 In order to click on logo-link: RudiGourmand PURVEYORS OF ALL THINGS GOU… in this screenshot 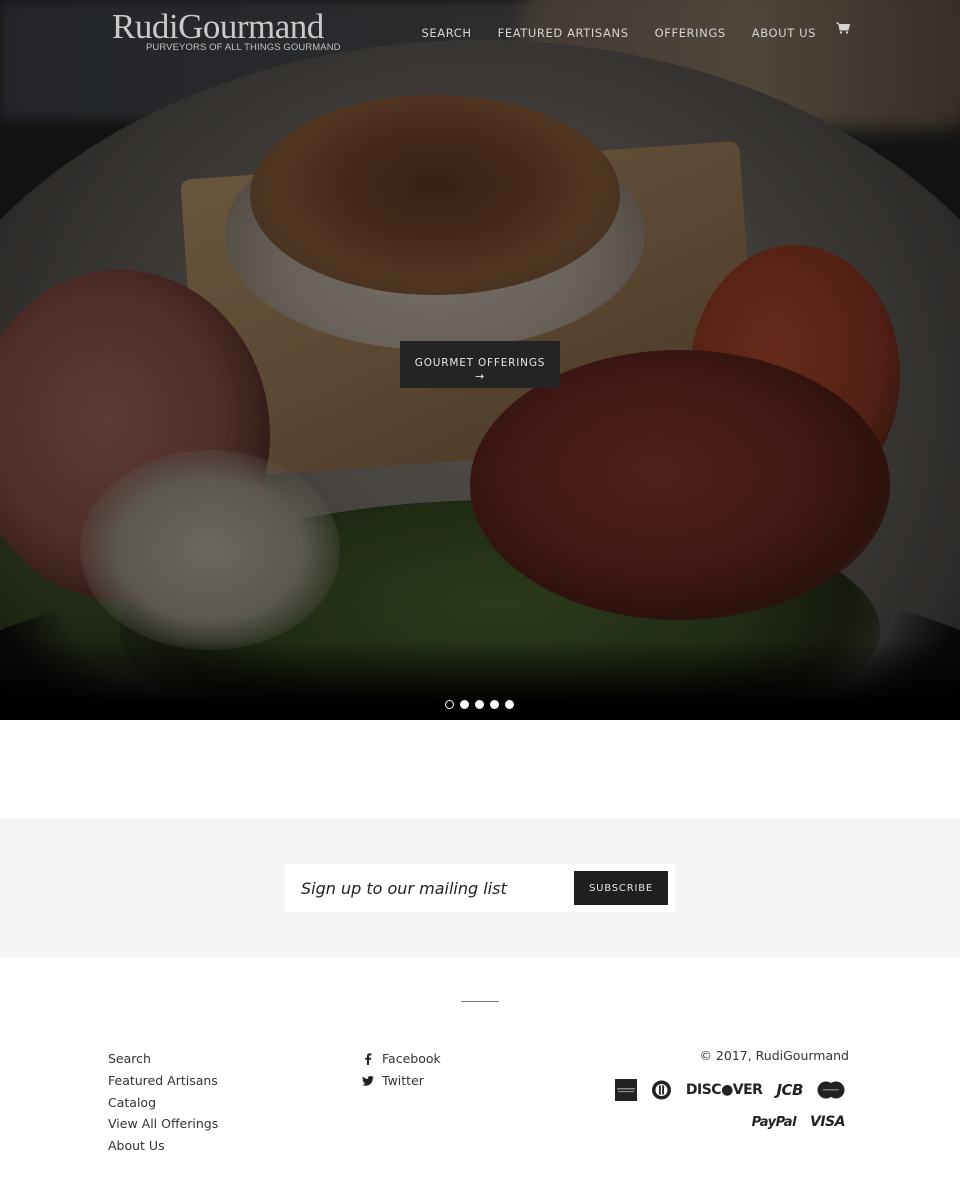, I will do `click(233, 30)`.